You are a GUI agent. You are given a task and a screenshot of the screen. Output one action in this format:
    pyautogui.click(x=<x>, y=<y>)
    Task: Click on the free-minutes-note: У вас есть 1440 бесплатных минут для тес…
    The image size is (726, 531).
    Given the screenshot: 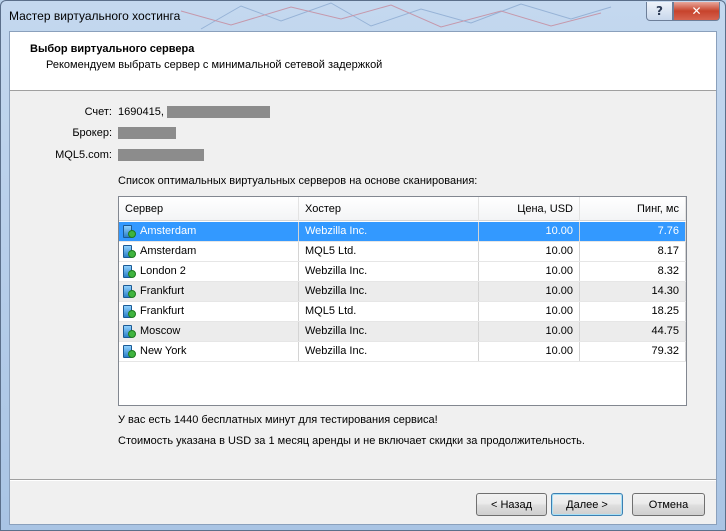 What is the action you would take?
    pyautogui.click(x=278, y=420)
    